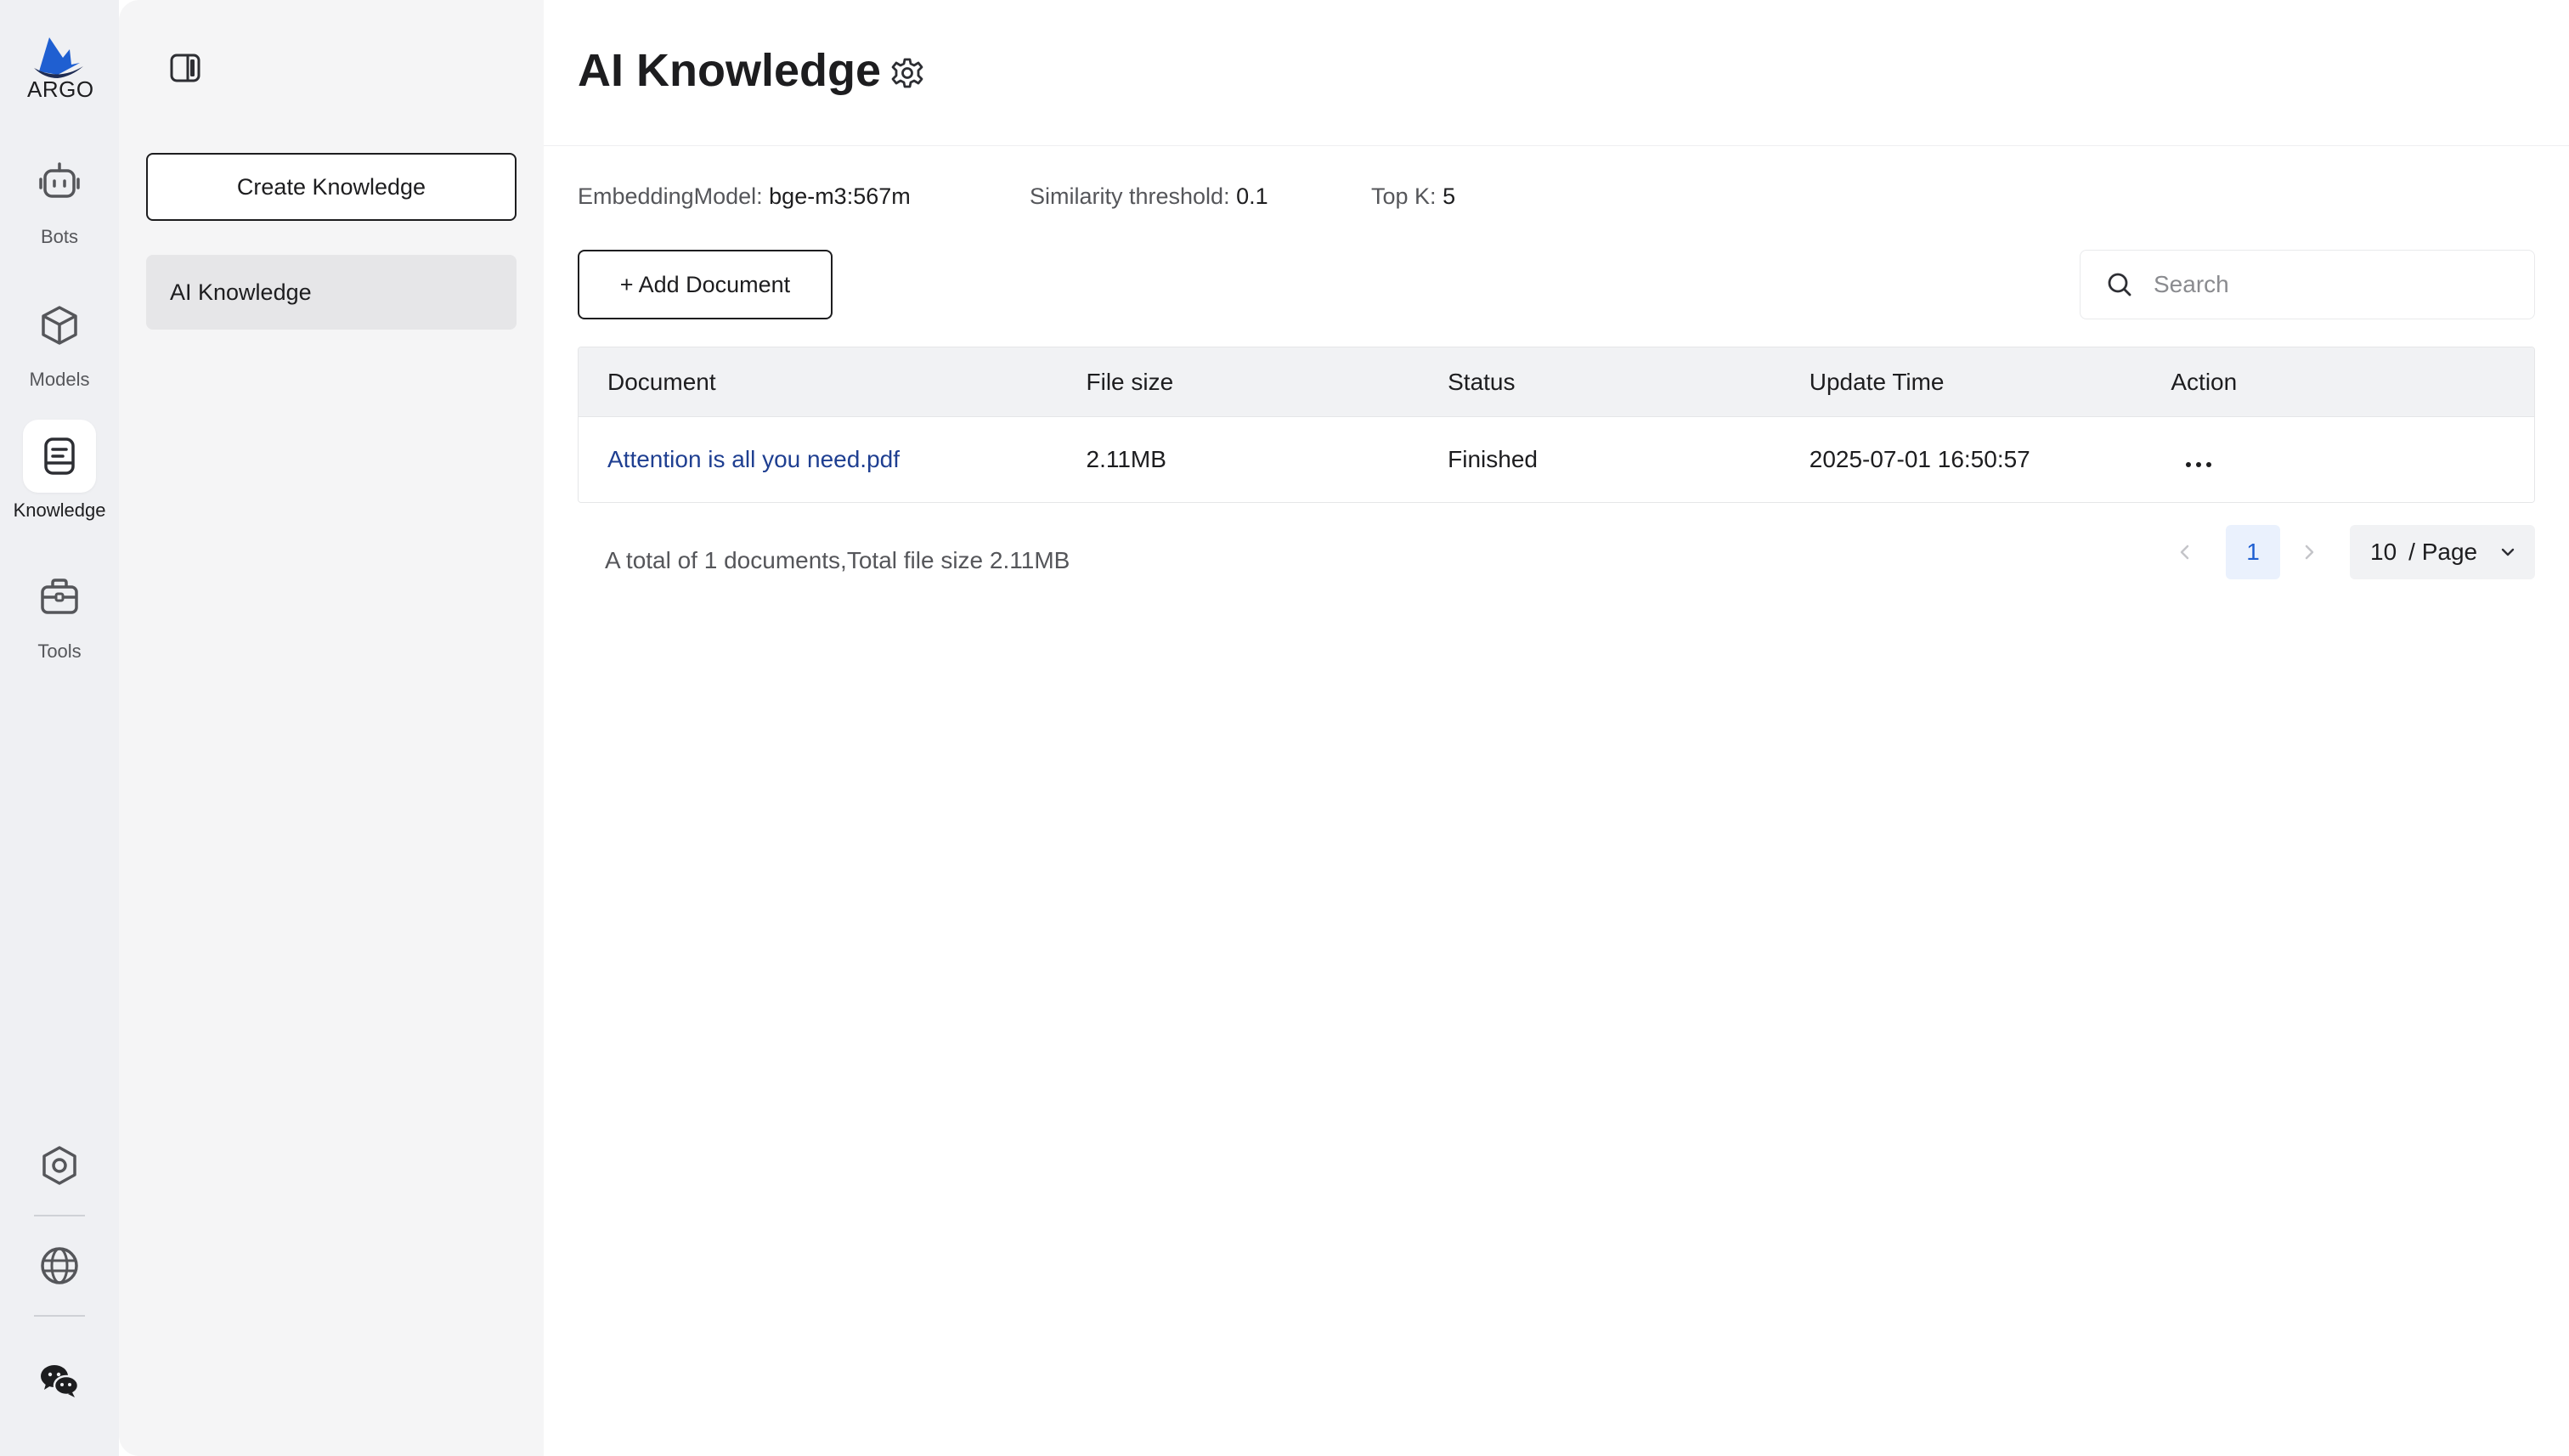 The image size is (2569, 1456). I want to click on page-size-suffix: / Page, so click(2443, 552).